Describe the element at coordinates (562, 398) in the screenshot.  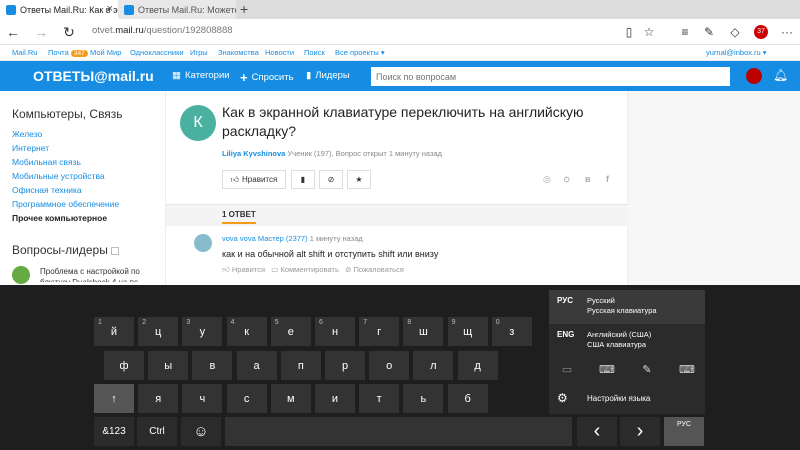
I see `gear-icon: ⚙︎` at that location.